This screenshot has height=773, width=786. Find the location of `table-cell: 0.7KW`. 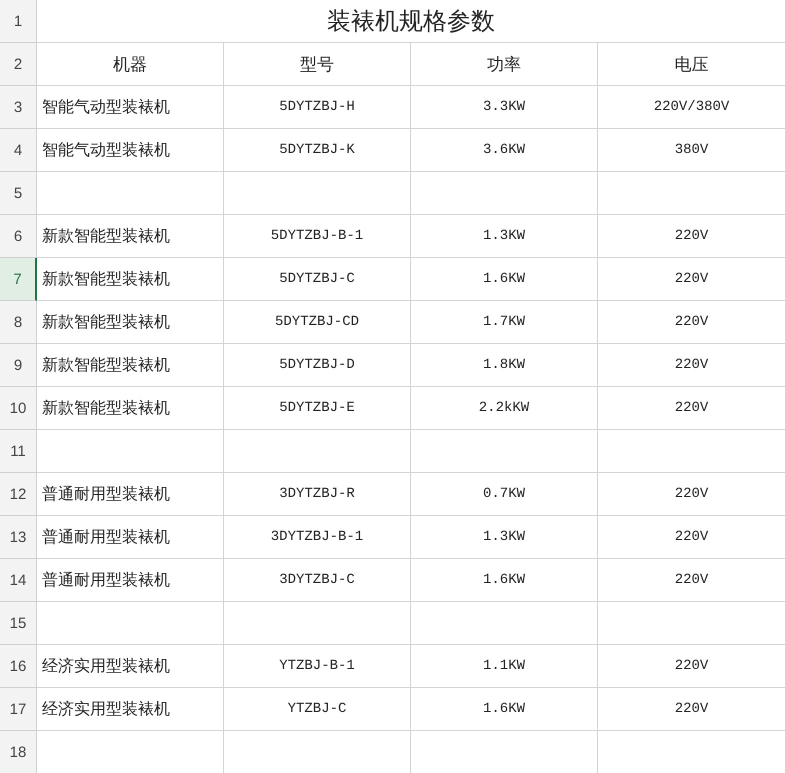

table-cell: 0.7KW is located at coordinates (504, 494).